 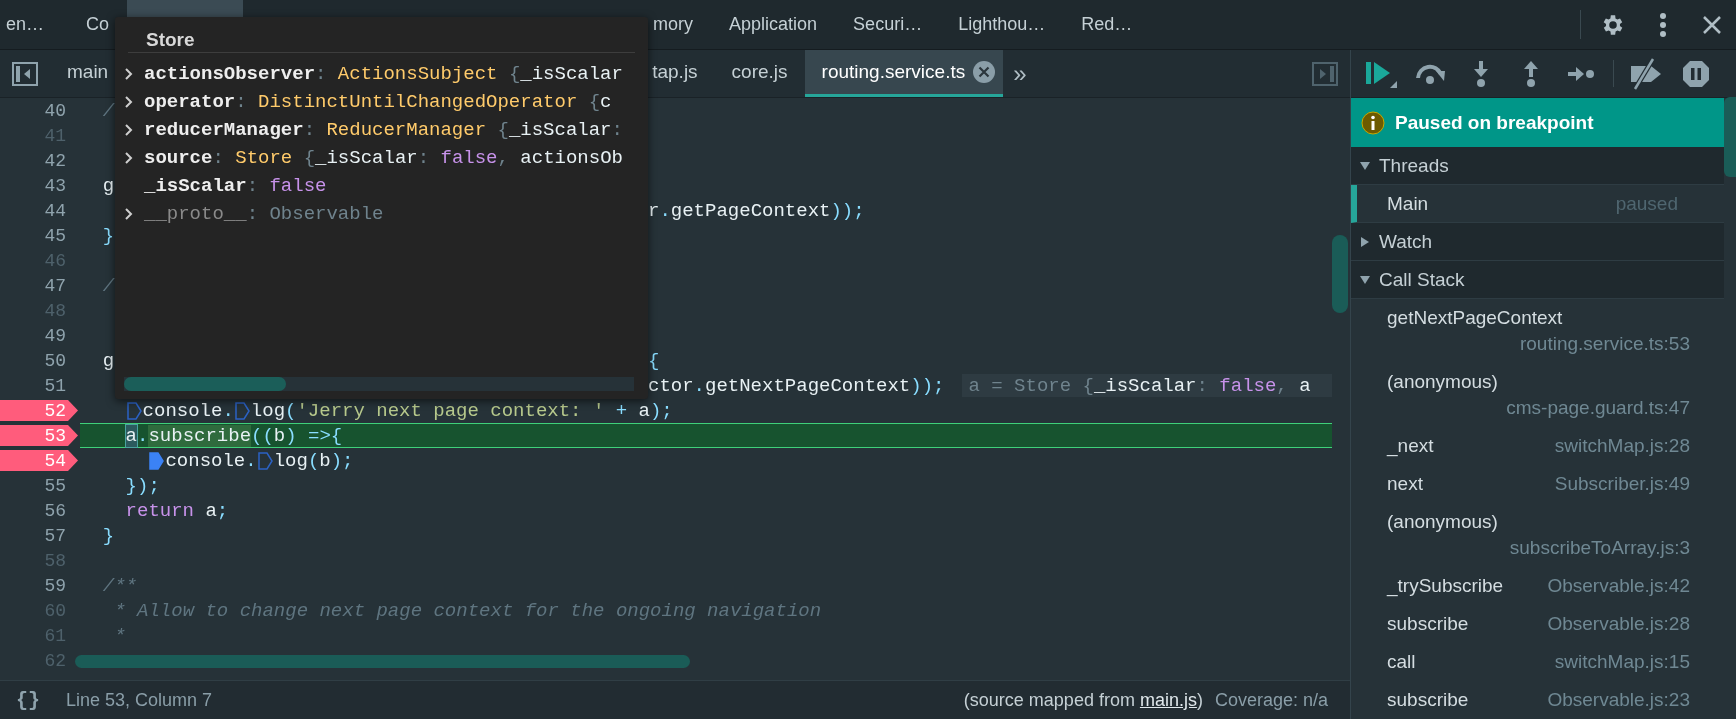 I want to click on line-number: 55, so click(x=39, y=485).